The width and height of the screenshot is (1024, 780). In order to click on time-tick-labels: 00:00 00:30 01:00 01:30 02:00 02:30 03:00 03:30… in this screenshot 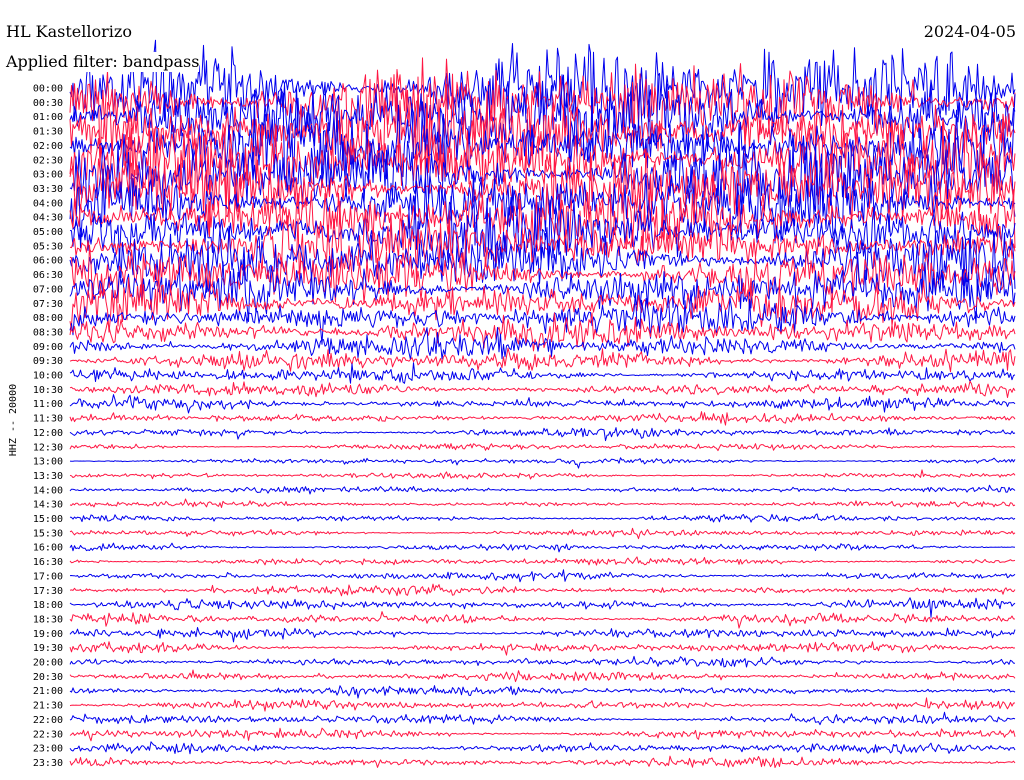, I will do `click(48, 426)`.